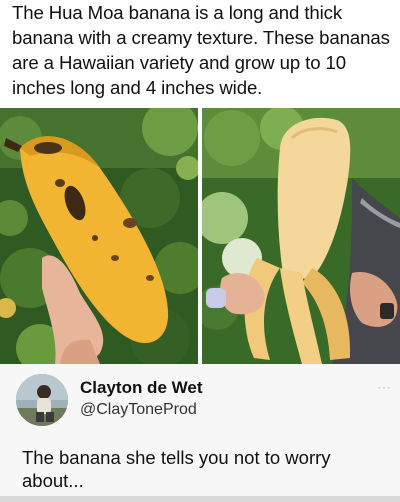  Describe the element at coordinates (42, 400) in the screenshot. I see `avatar` at that location.